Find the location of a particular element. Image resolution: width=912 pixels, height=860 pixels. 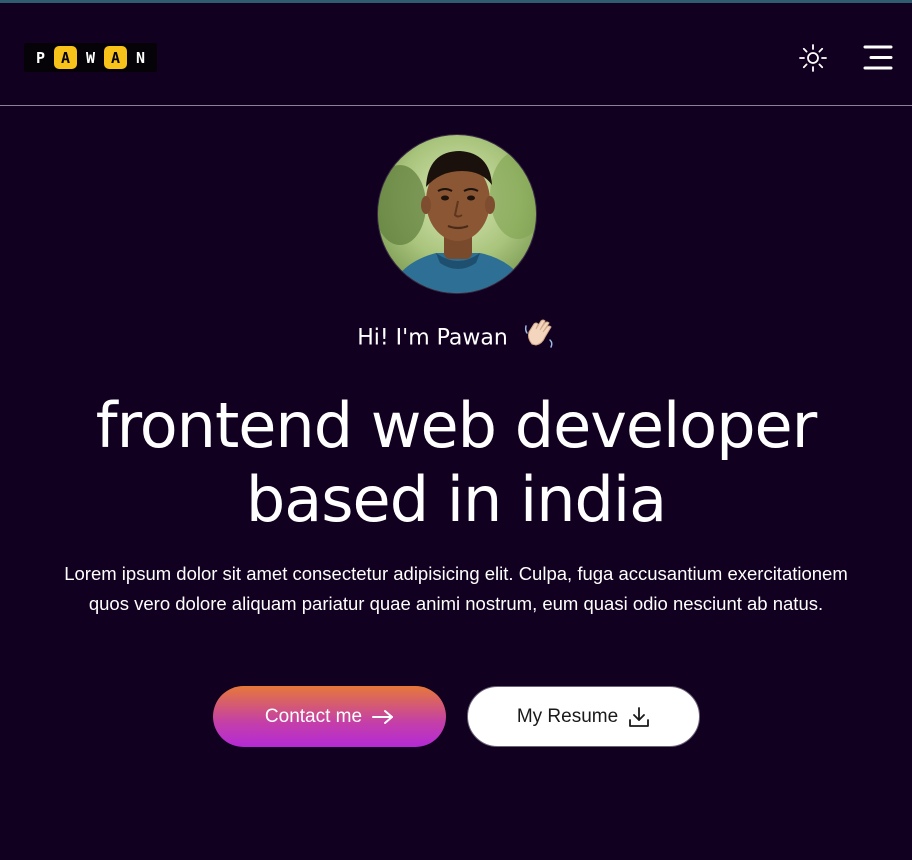

theme-toggle-button is located at coordinates (813, 58).